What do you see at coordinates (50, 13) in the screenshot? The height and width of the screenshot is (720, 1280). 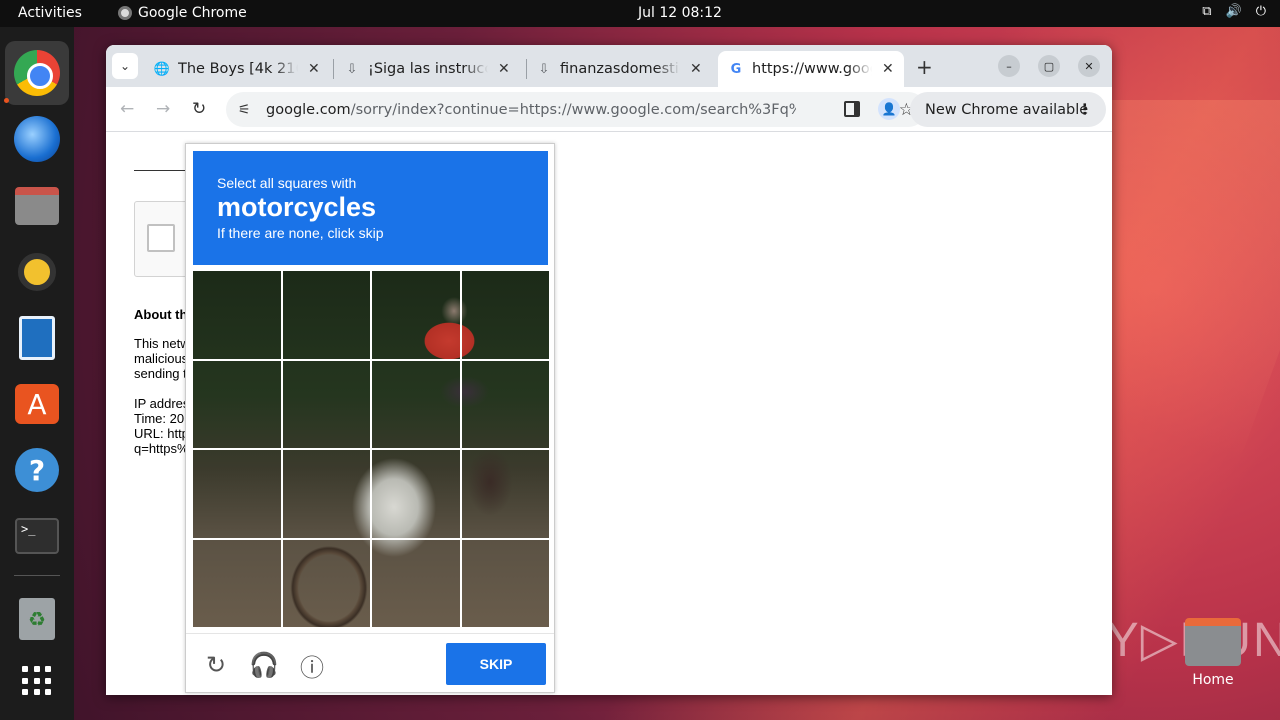 I see `activities-button: Activities` at bounding box center [50, 13].